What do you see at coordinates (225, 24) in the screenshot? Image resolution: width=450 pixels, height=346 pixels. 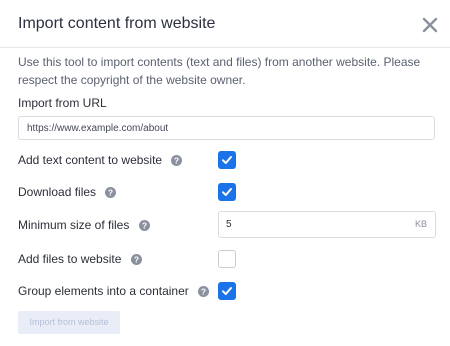 I see `dialog-header: Import content from website` at bounding box center [225, 24].